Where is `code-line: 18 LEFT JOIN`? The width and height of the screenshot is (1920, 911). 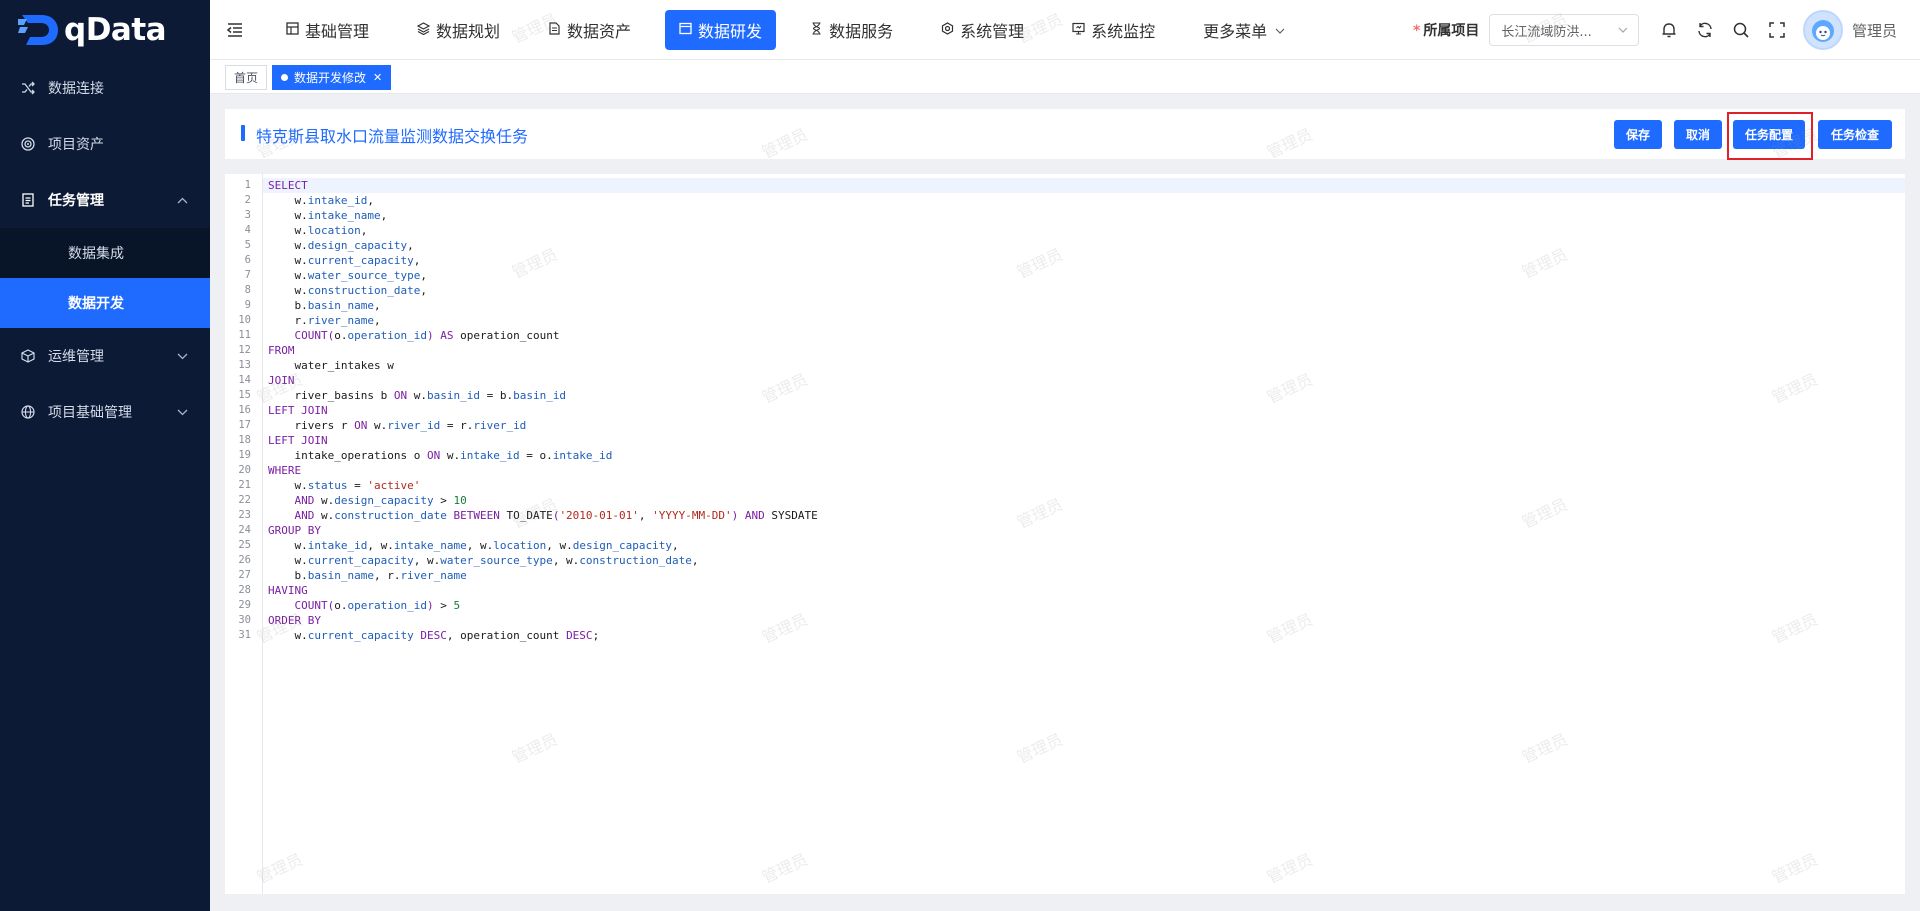 code-line: 18 LEFT JOIN is located at coordinates (521, 440).